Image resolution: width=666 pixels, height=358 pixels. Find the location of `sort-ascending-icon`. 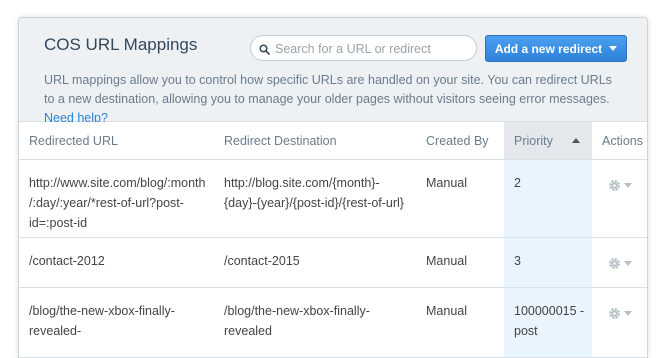

sort-ascending-icon is located at coordinates (576, 140).